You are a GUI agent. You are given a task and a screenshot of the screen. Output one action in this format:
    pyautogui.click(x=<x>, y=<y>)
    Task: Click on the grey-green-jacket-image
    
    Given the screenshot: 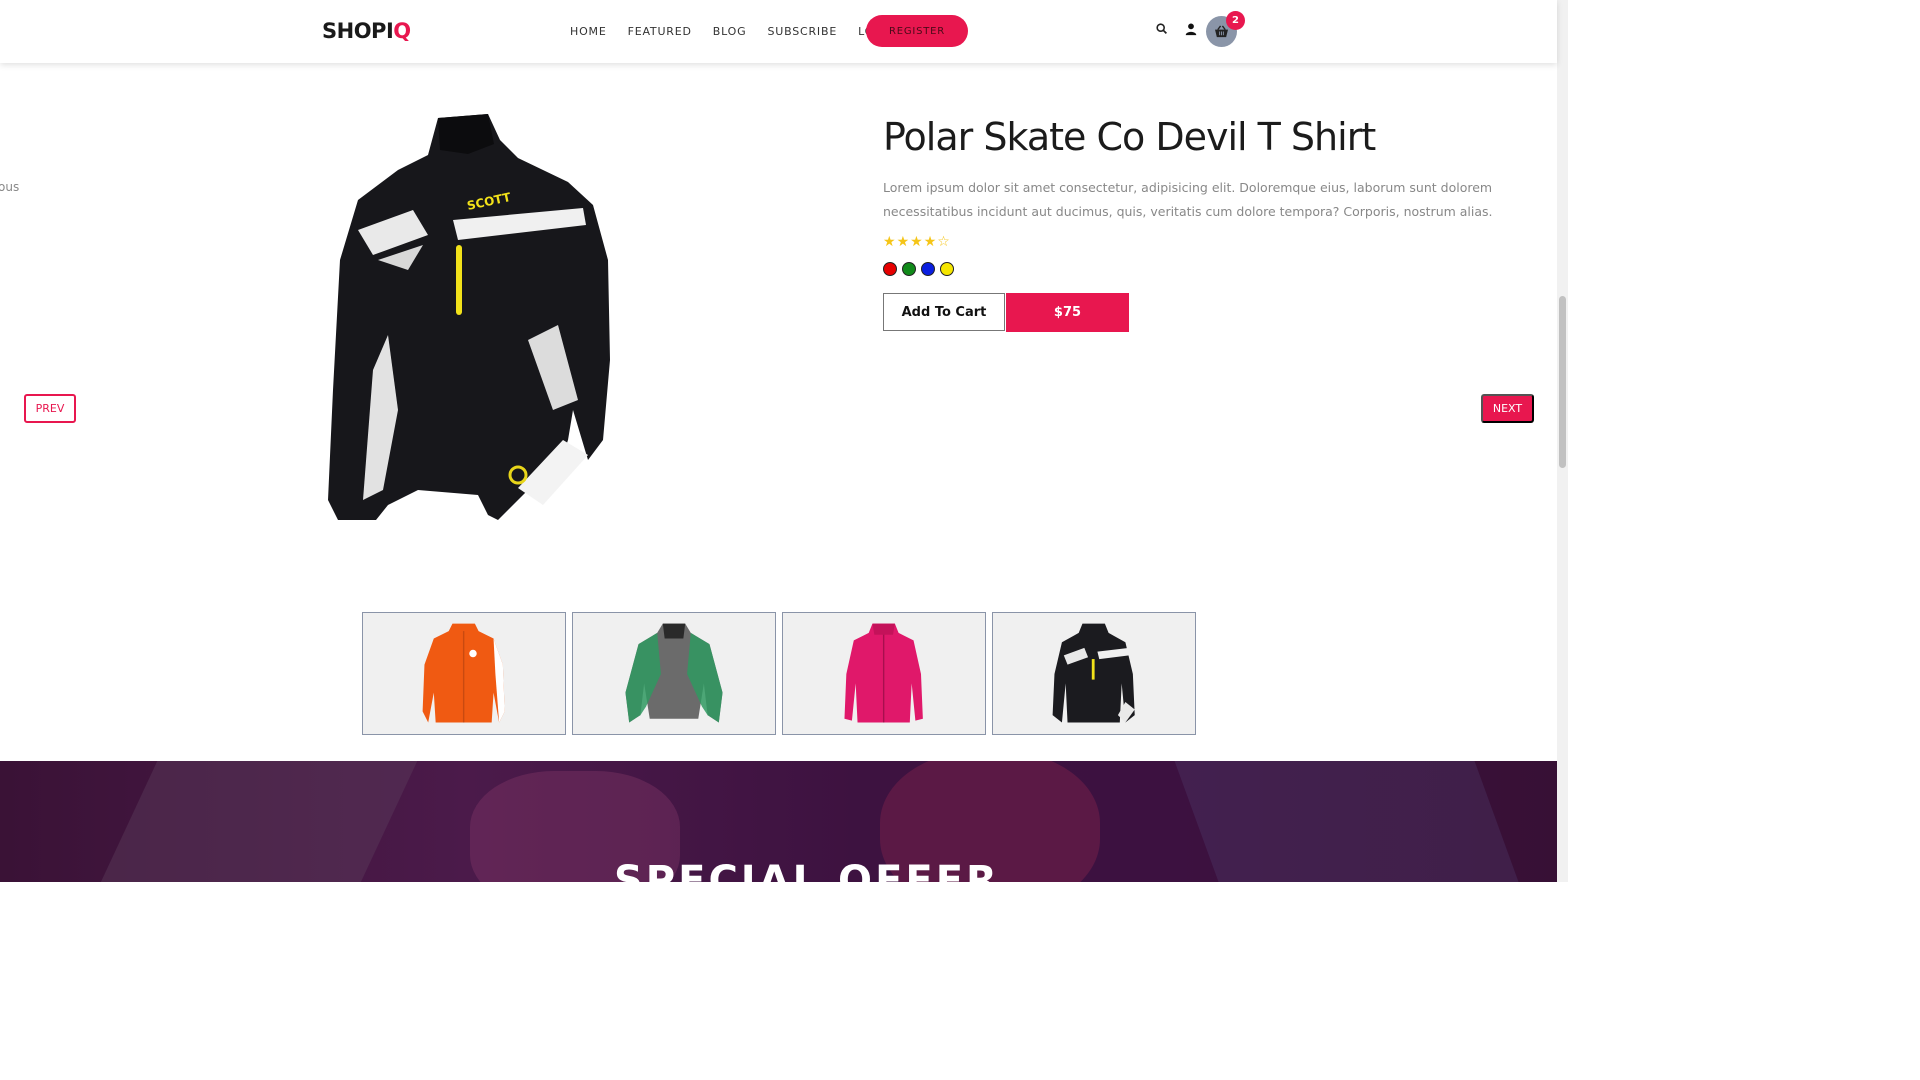 What is the action you would take?
    pyautogui.click(x=674, y=673)
    